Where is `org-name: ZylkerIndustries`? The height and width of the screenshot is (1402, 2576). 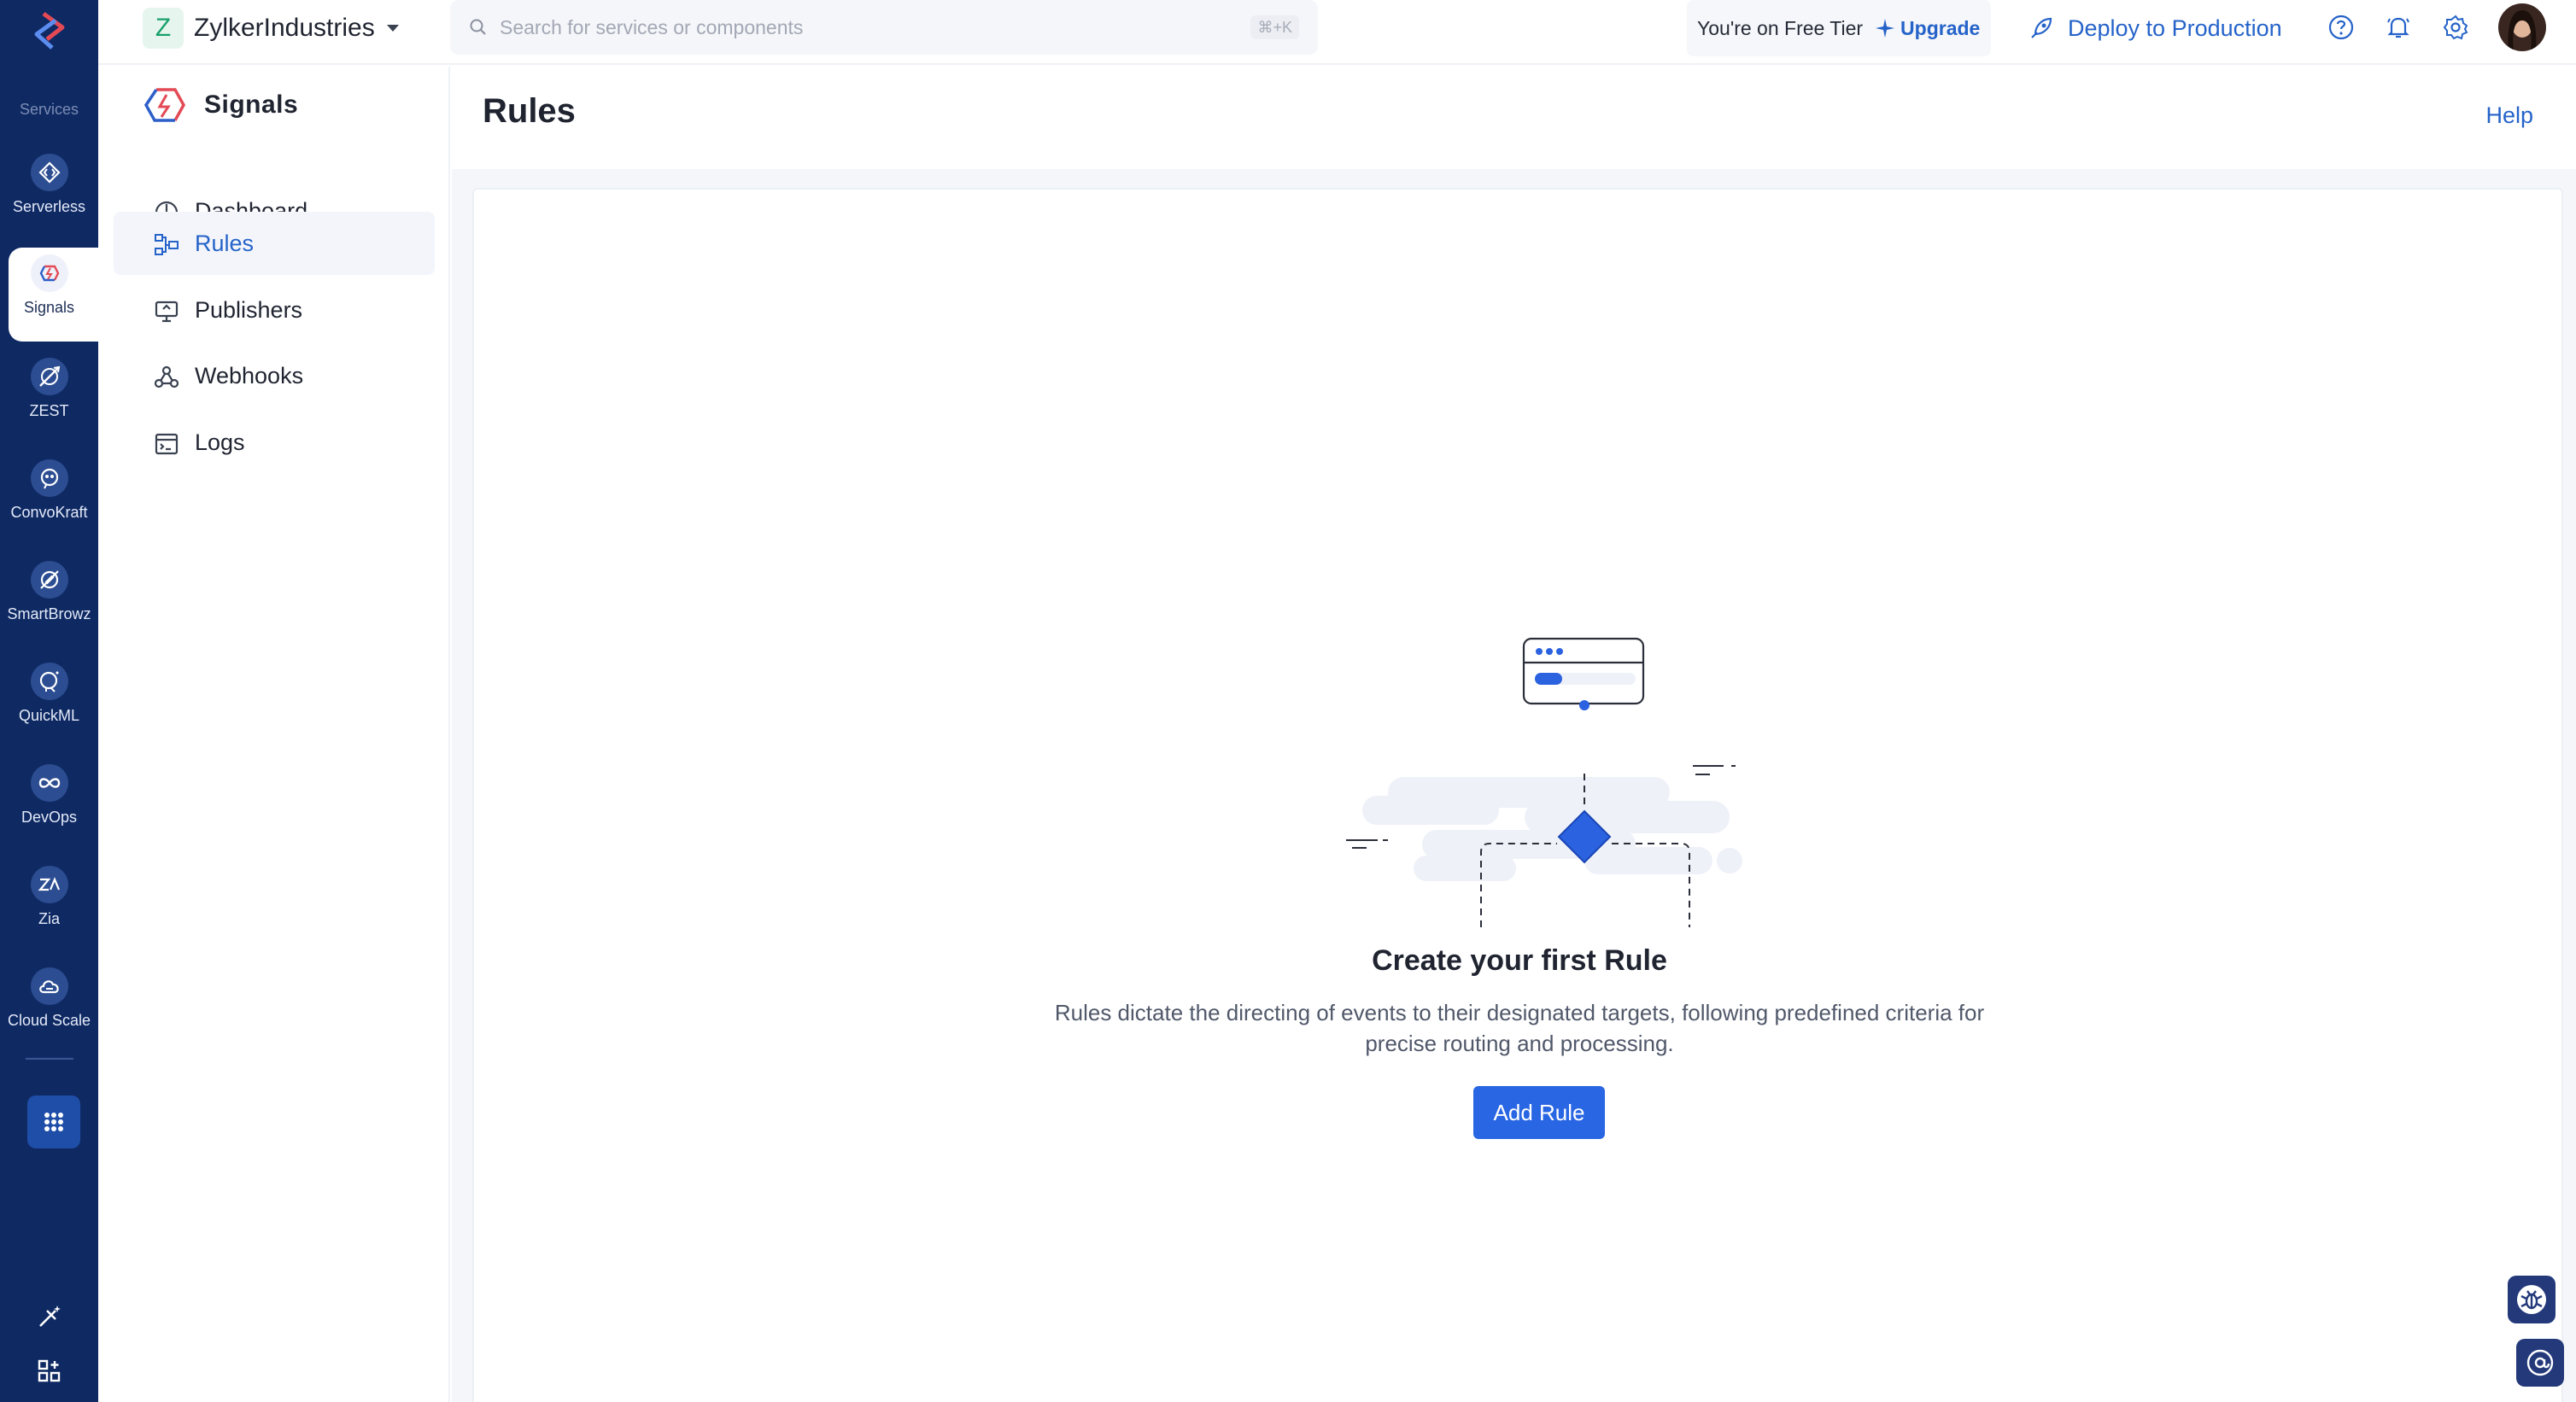
org-name: ZylkerIndustries is located at coordinates (284, 28).